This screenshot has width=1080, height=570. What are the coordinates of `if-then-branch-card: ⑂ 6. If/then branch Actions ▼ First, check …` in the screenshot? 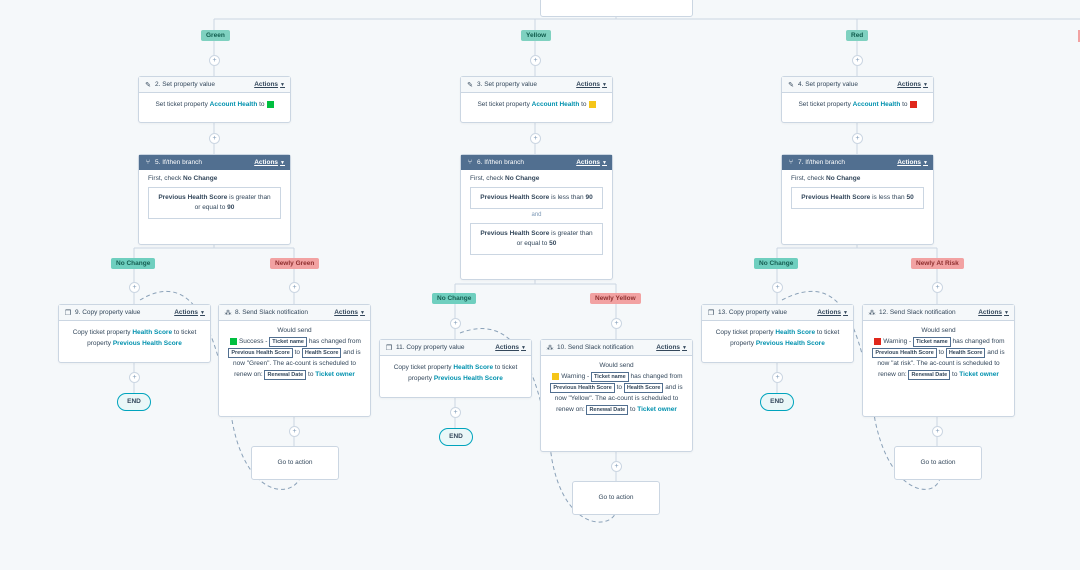 It's located at (536, 217).